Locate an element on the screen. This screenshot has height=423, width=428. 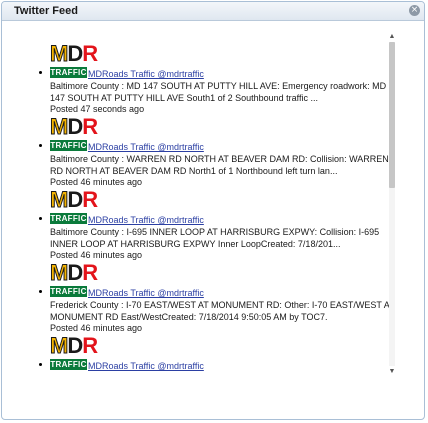
title-bar: Twitter Feed × is located at coordinates (213, 11).